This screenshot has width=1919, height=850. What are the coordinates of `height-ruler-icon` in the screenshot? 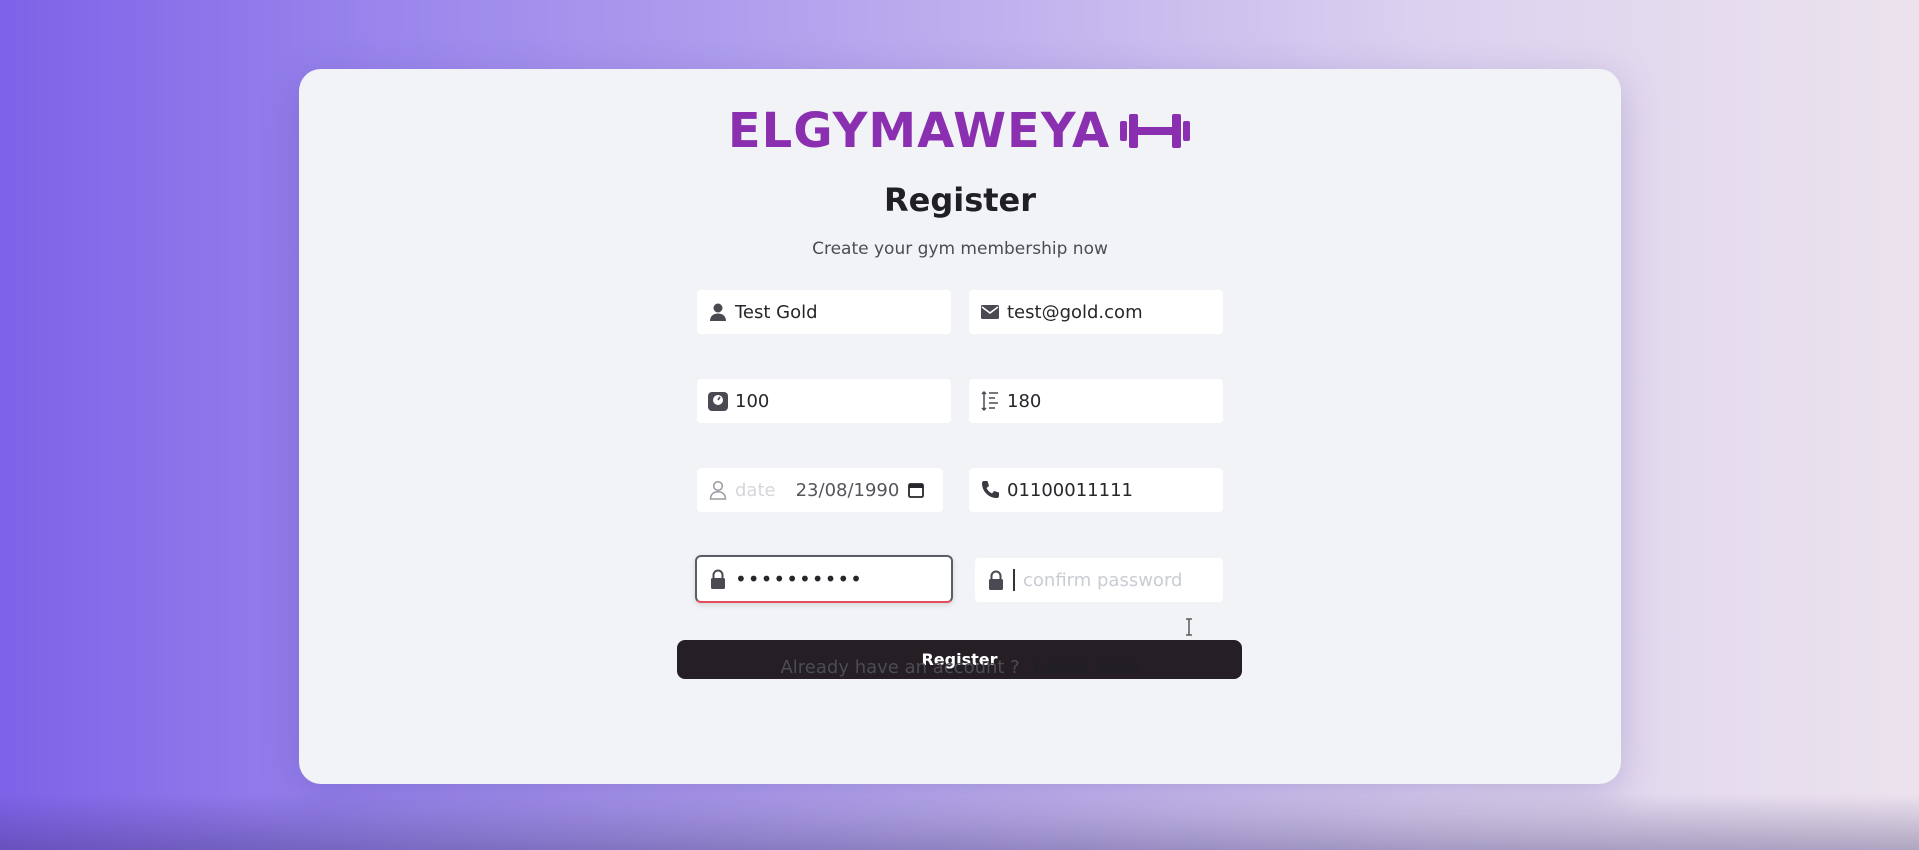 It's located at (990, 401).